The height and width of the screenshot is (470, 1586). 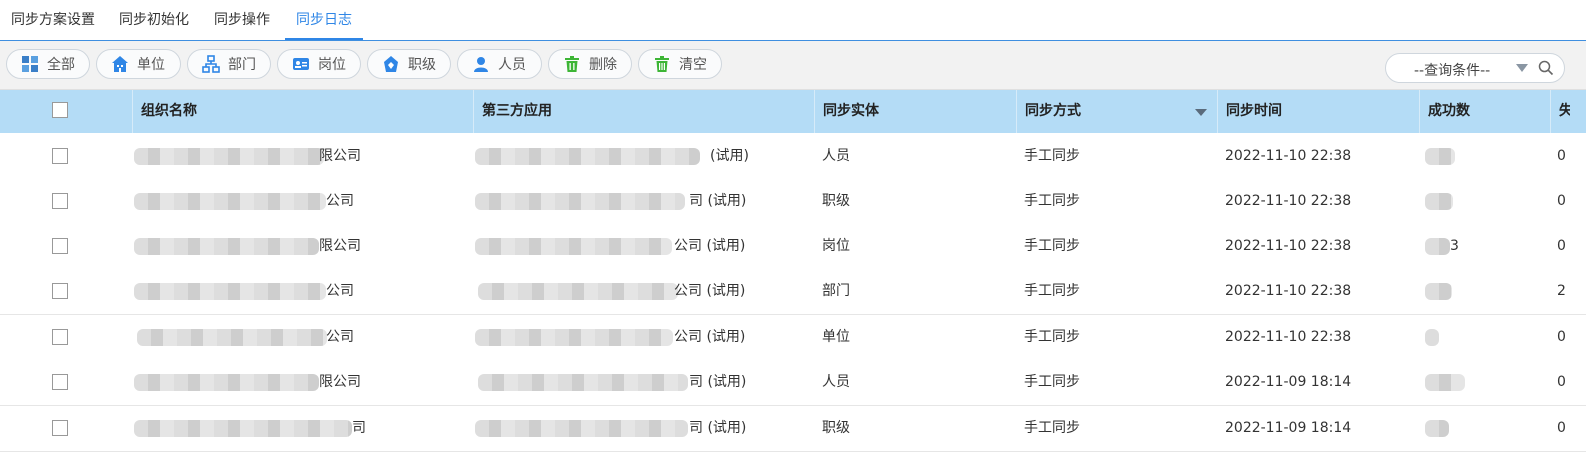 What do you see at coordinates (1318, 111) in the screenshot?
I see `column-header-sync-time: 同步时间` at bounding box center [1318, 111].